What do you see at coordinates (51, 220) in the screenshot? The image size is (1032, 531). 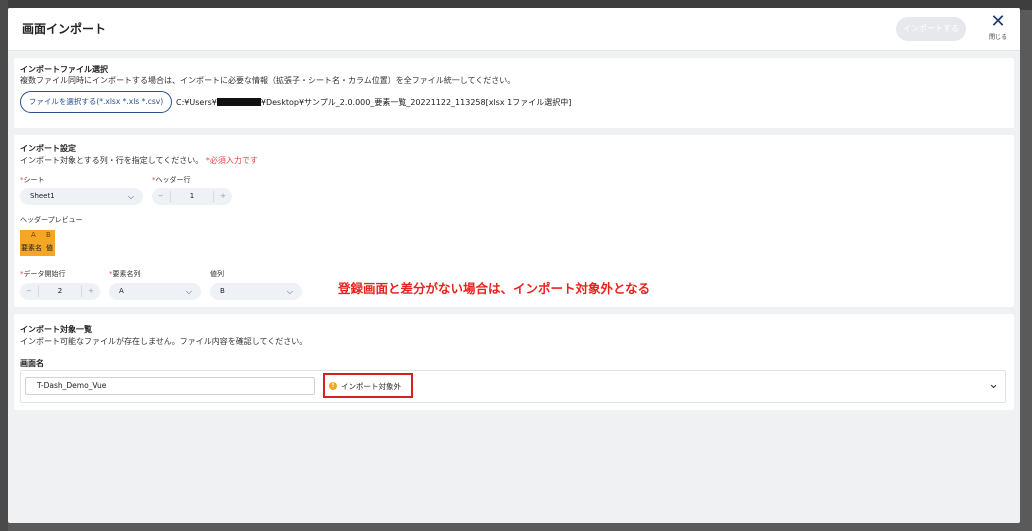 I see `header-preview-label: ヘッダープレビュー` at bounding box center [51, 220].